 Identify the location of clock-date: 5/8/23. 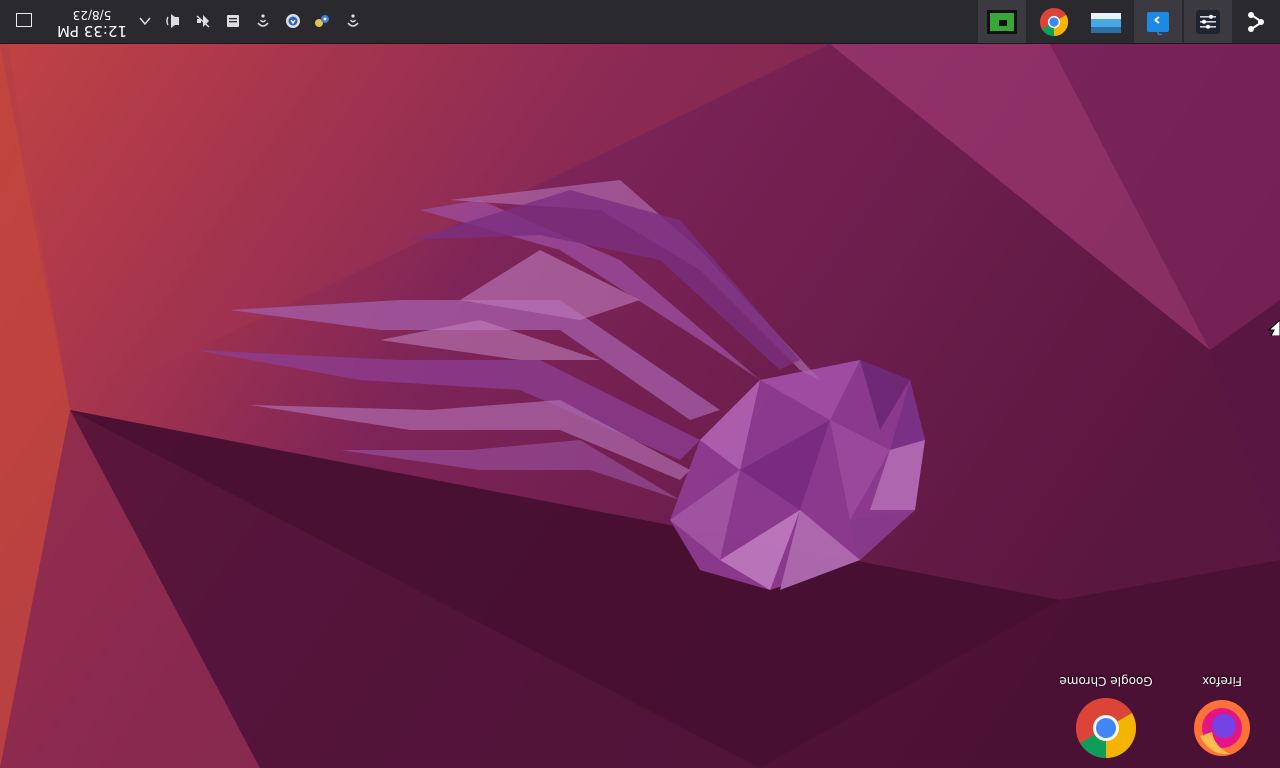
(92, 15).